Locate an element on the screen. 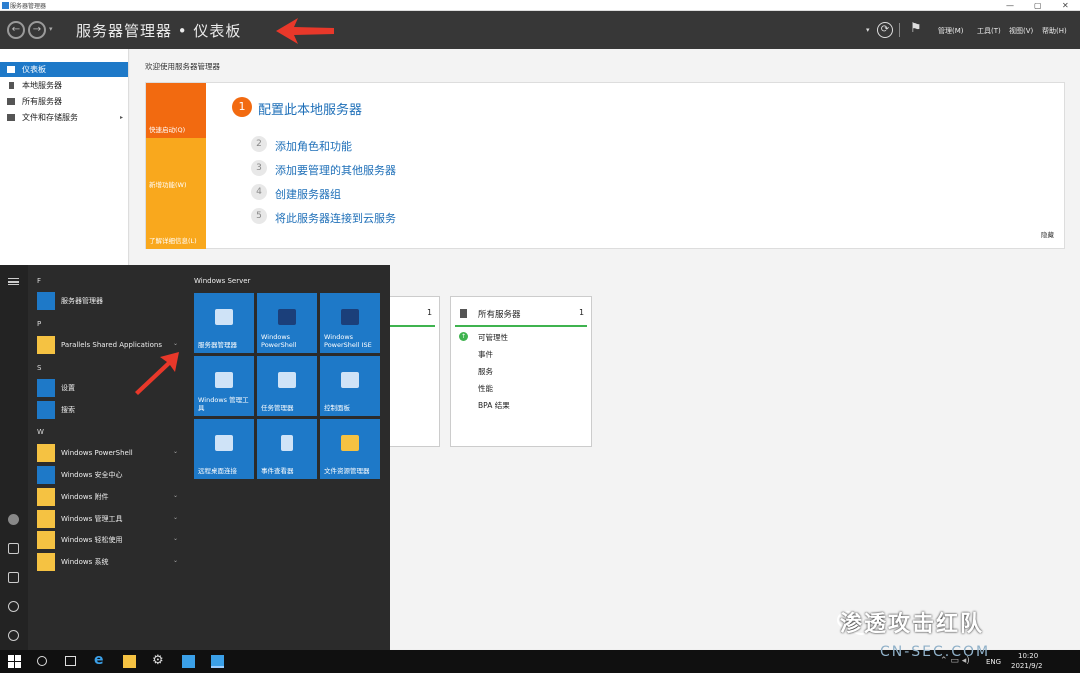 Image resolution: width=1080 pixels, height=673 pixels. ie-browser-icon: e is located at coordinates (100, 660).